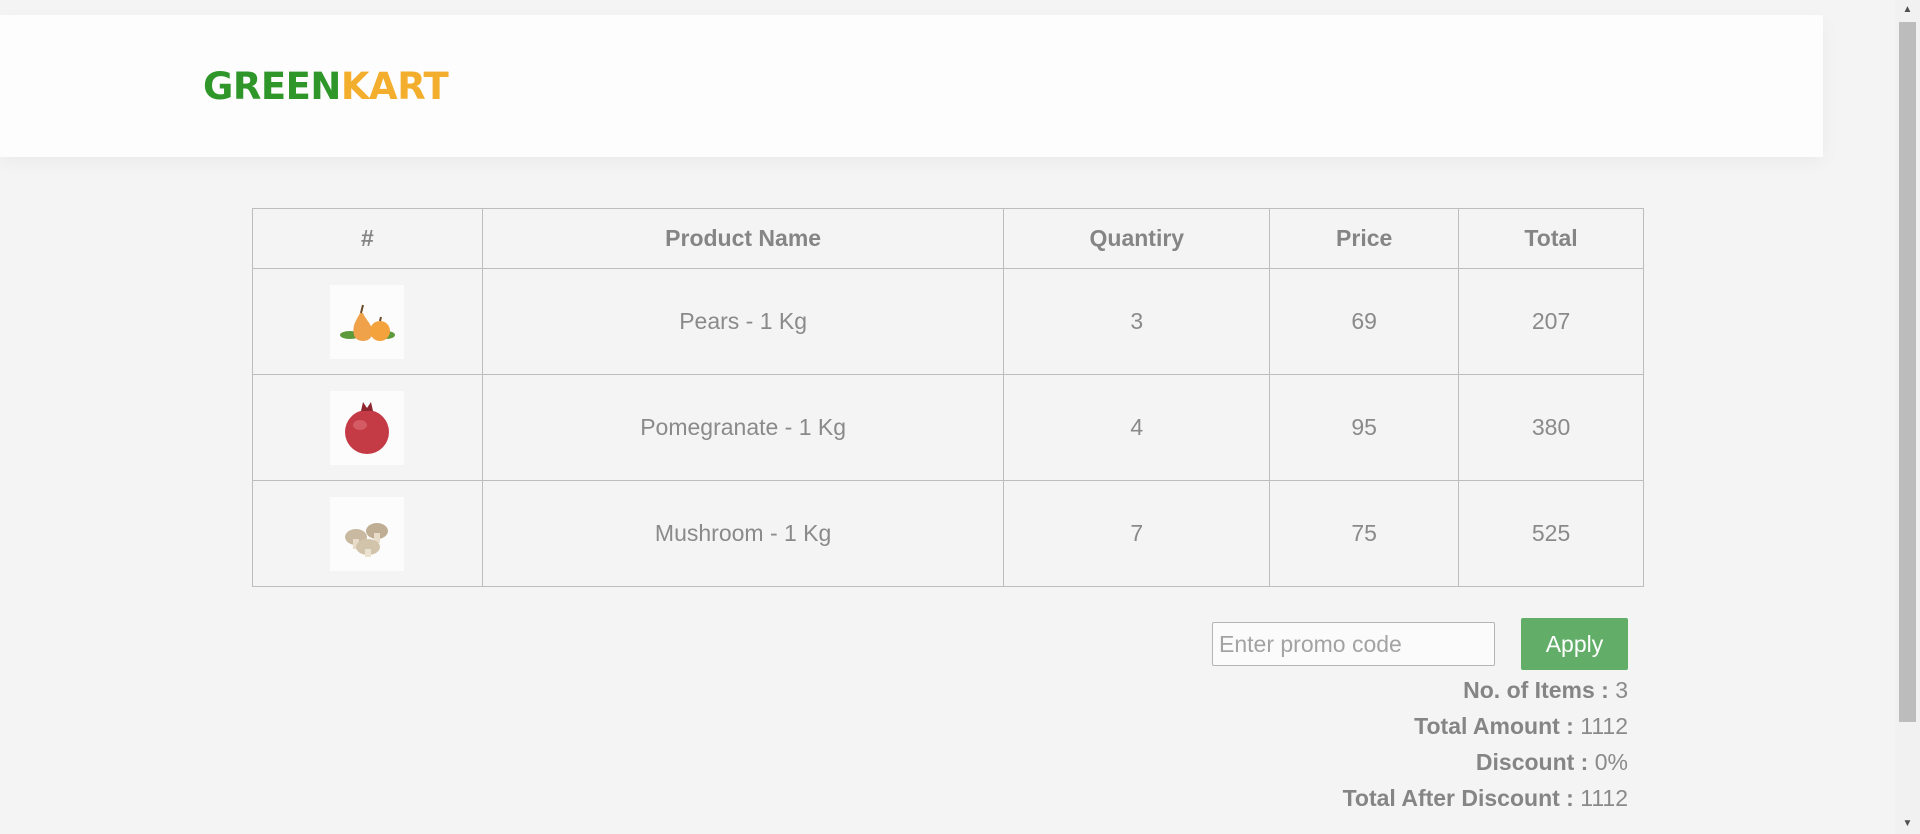 The height and width of the screenshot is (834, 1920). Describe the element at coordinates (367, 238) in the screenshot. I see `column-header-number: #` at that location.